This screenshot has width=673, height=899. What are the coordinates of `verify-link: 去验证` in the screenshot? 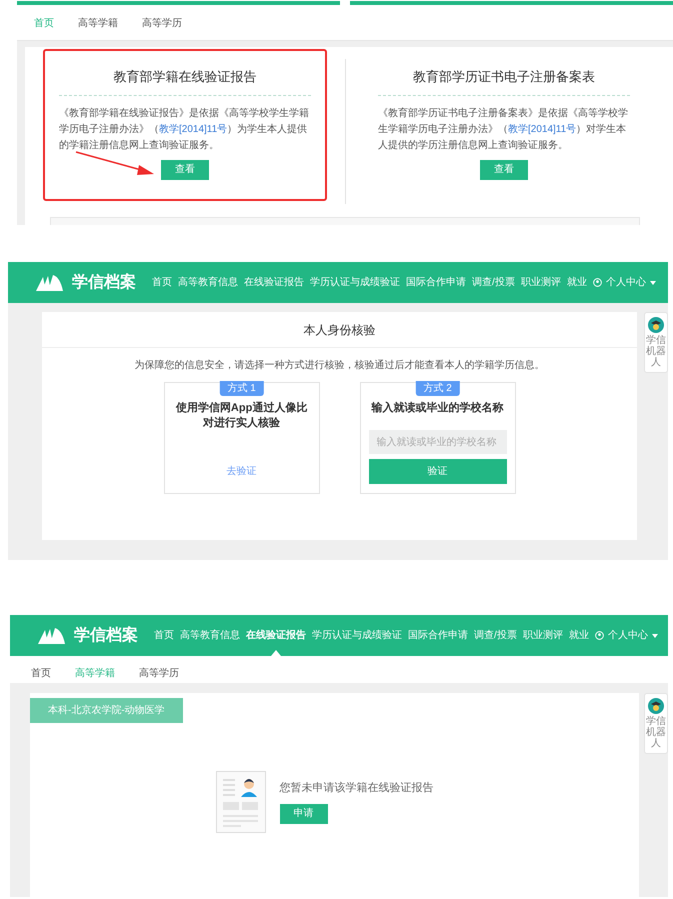 It's located at (241, 471).